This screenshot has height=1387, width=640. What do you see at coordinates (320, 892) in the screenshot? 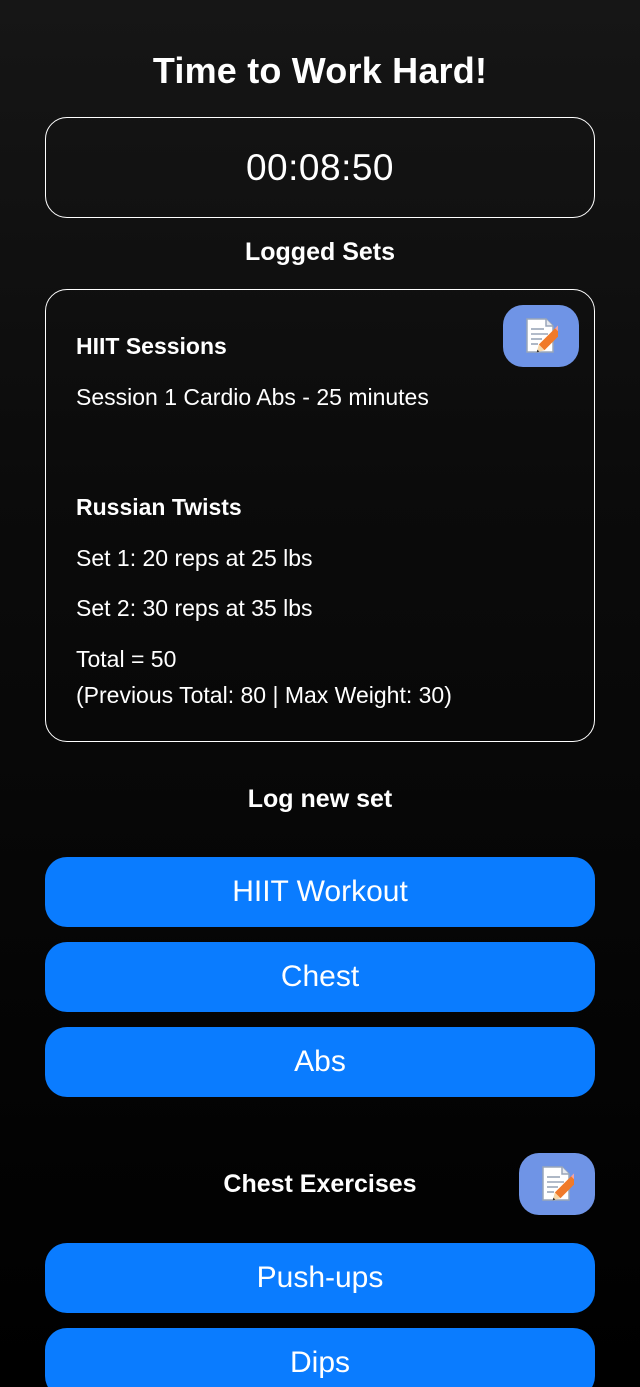
I see `hiit-workout-button: HIIT Workout` at bounding box center [320, 892].